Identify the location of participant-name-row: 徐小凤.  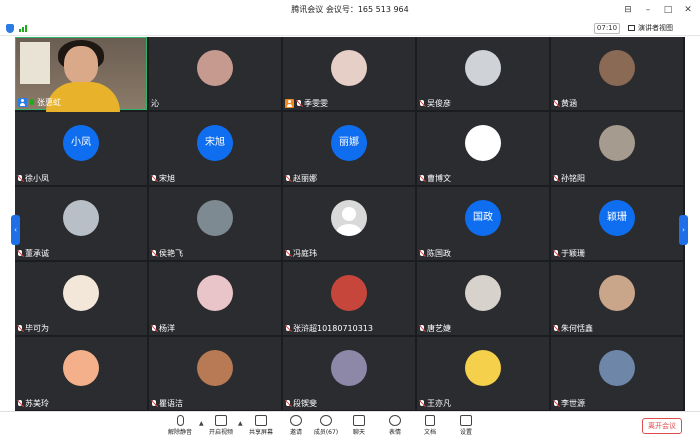
(33, 178).